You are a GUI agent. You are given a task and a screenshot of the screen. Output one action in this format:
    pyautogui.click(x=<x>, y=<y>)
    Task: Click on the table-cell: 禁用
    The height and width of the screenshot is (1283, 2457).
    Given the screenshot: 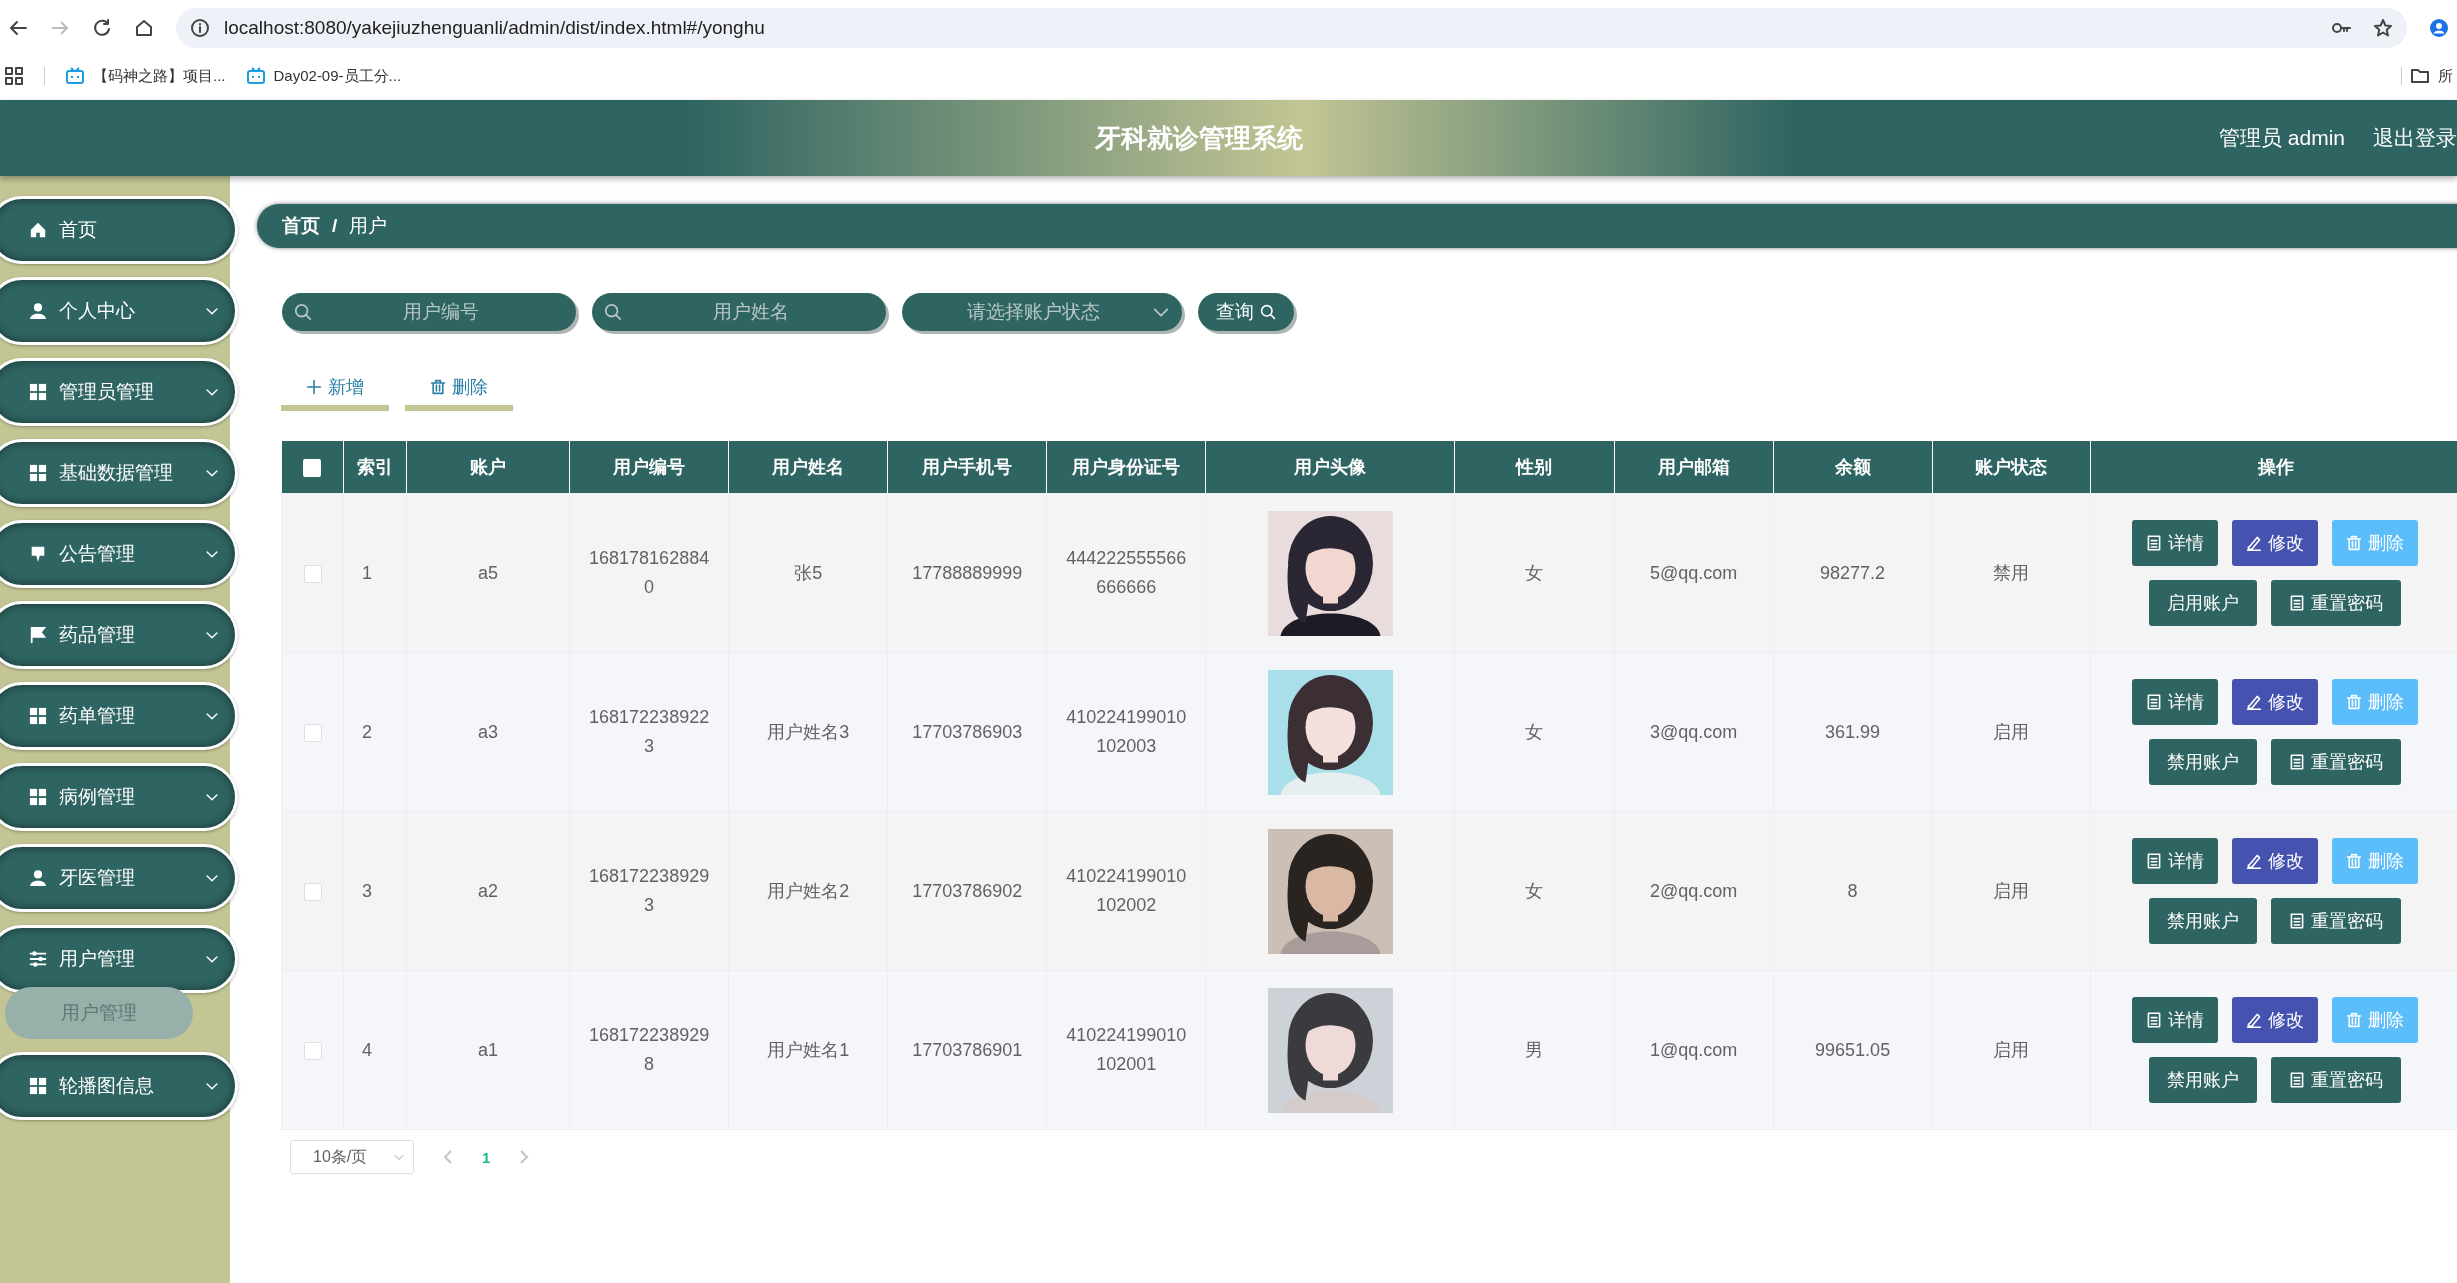 What is the action you would take?
    pyautogui.click(x=2011, y=573)
    